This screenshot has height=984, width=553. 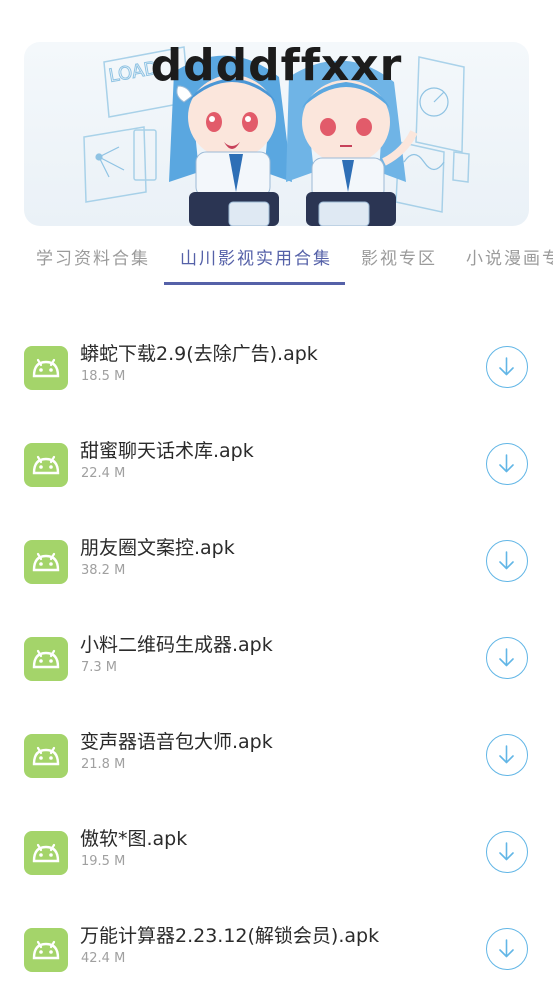 I want to click on list-item: 变声器语音包大师.apk 21.8 M, so click(x=276, y=781).